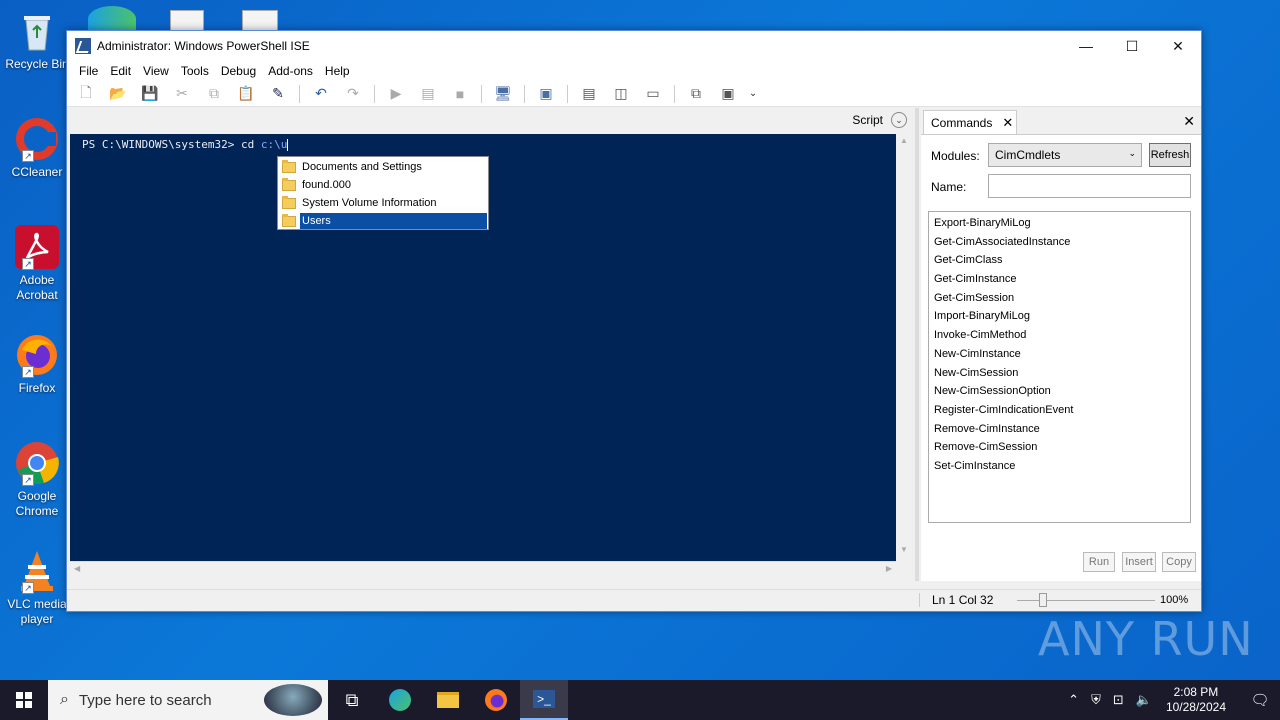 Image resolution: width=1280 pixels, height=720 pixels. What do you see at coordinates (962, 122) in the screenshot?
I see `tab-commands-label: Commands` at bounding box center [962, 122].